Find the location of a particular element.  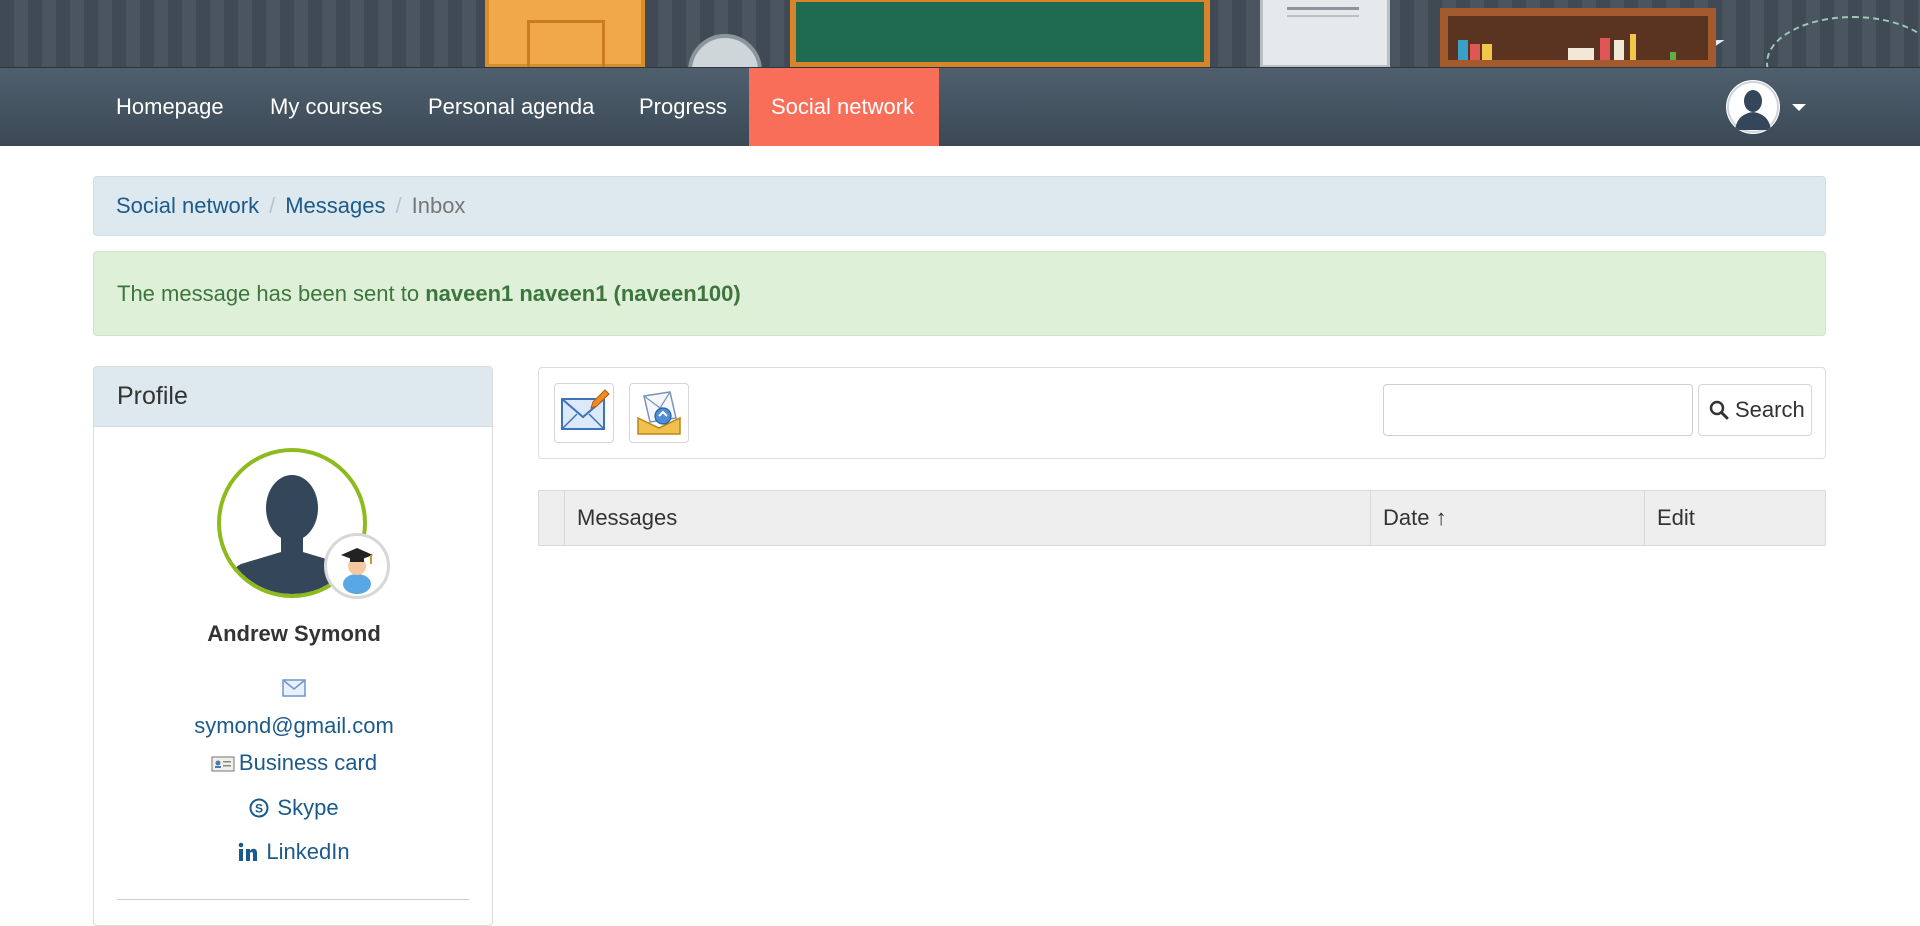

search-button: Search is located at coordinates (1755, 410).